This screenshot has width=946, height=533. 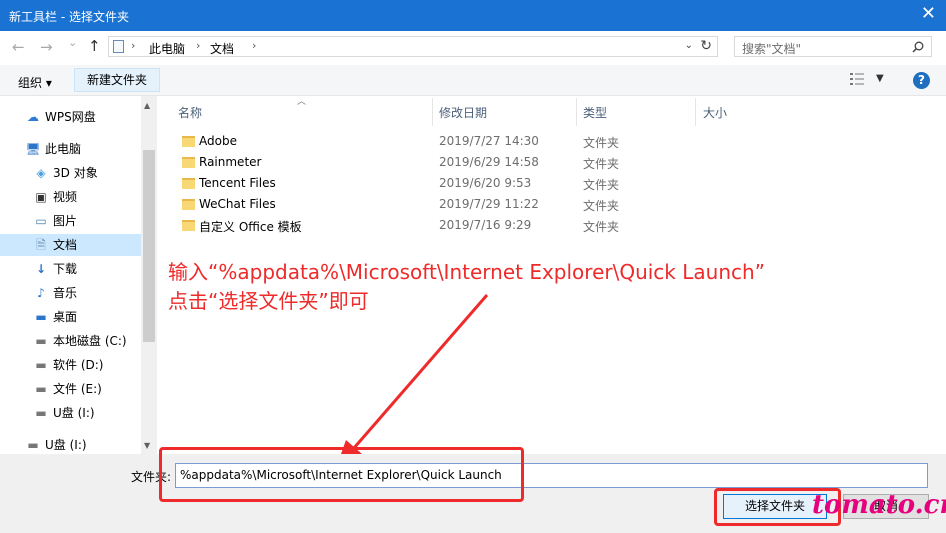 What do you see at coordinates (880, 78) in the screenshot?
I see `chevron-down-icon: ▼` at bounding box center [880, 78].